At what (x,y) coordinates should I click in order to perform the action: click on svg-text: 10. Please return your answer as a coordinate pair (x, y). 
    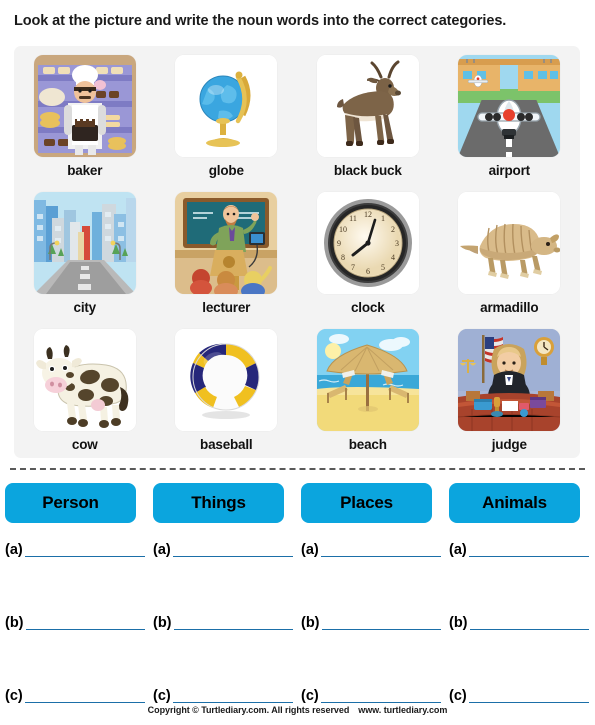
    Looking at the image, I should click on (343, 229).